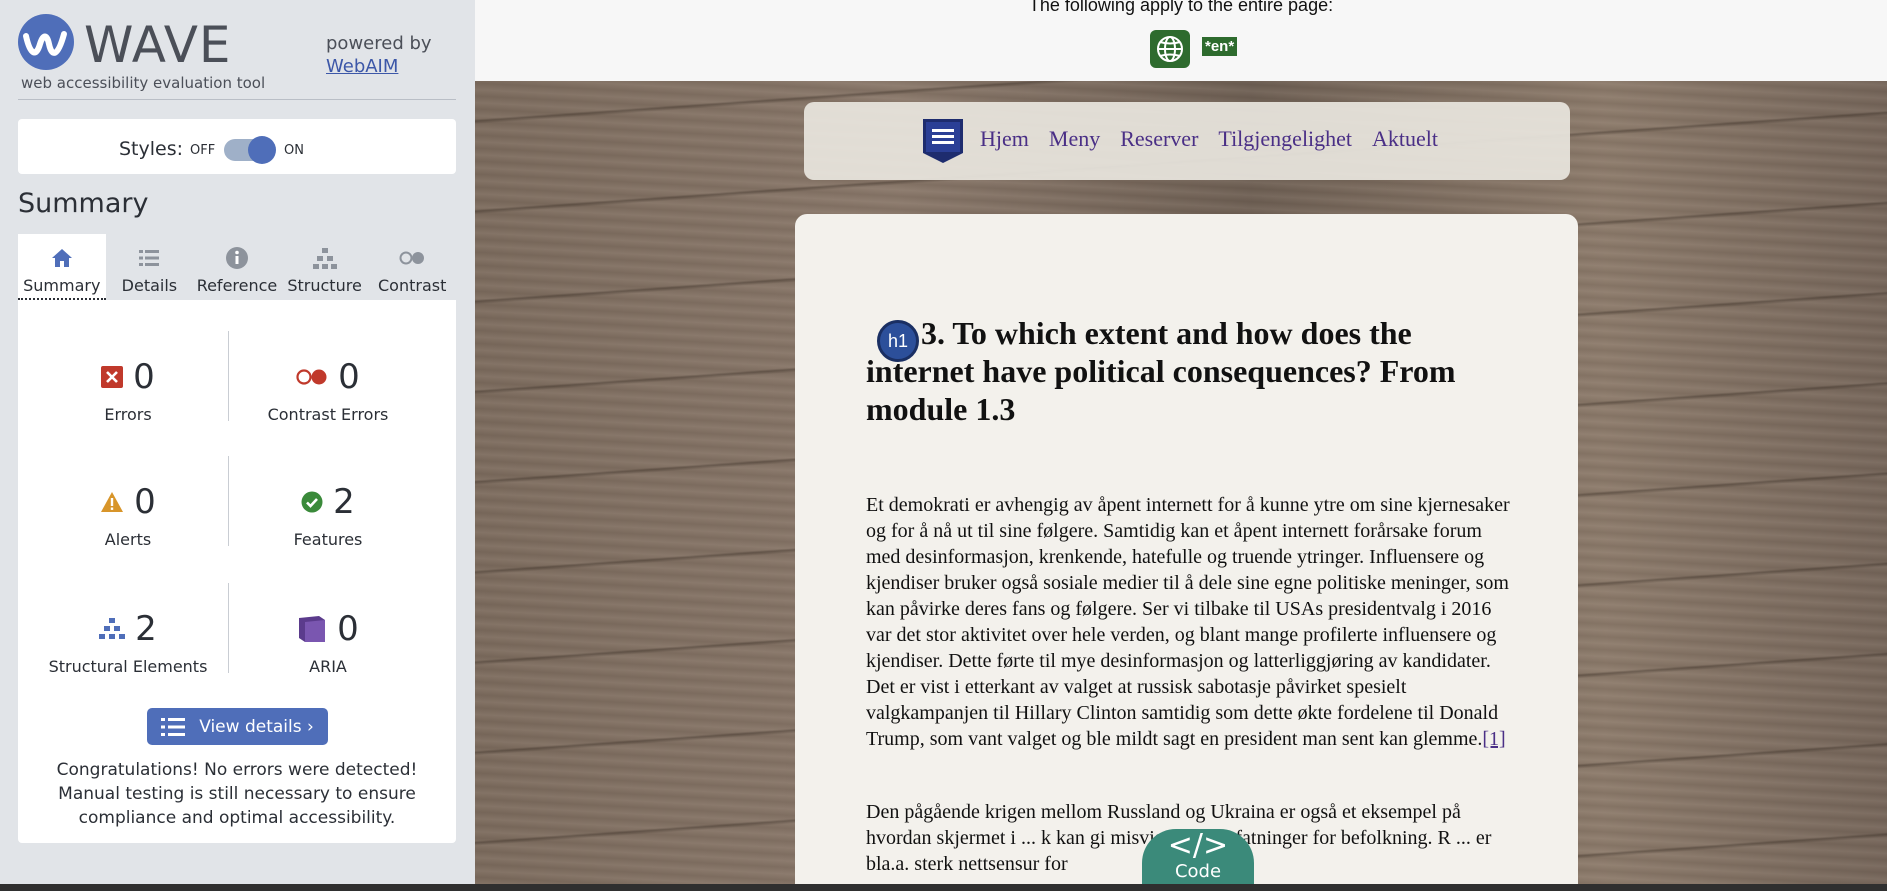 This screenshot has height=891, width=1887. I want to click on globe-language-icon, so click(1170, 49).